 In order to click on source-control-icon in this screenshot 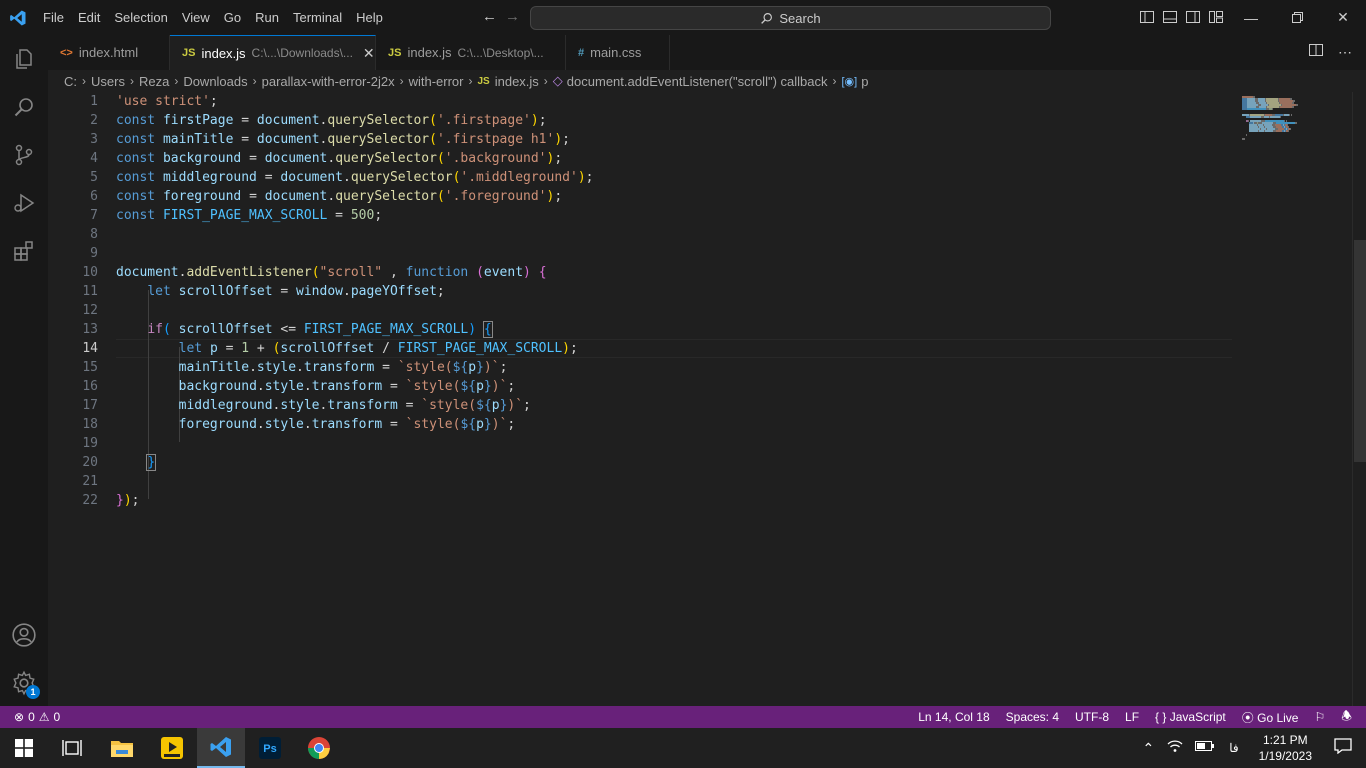, I will do `click(24, 155)`.